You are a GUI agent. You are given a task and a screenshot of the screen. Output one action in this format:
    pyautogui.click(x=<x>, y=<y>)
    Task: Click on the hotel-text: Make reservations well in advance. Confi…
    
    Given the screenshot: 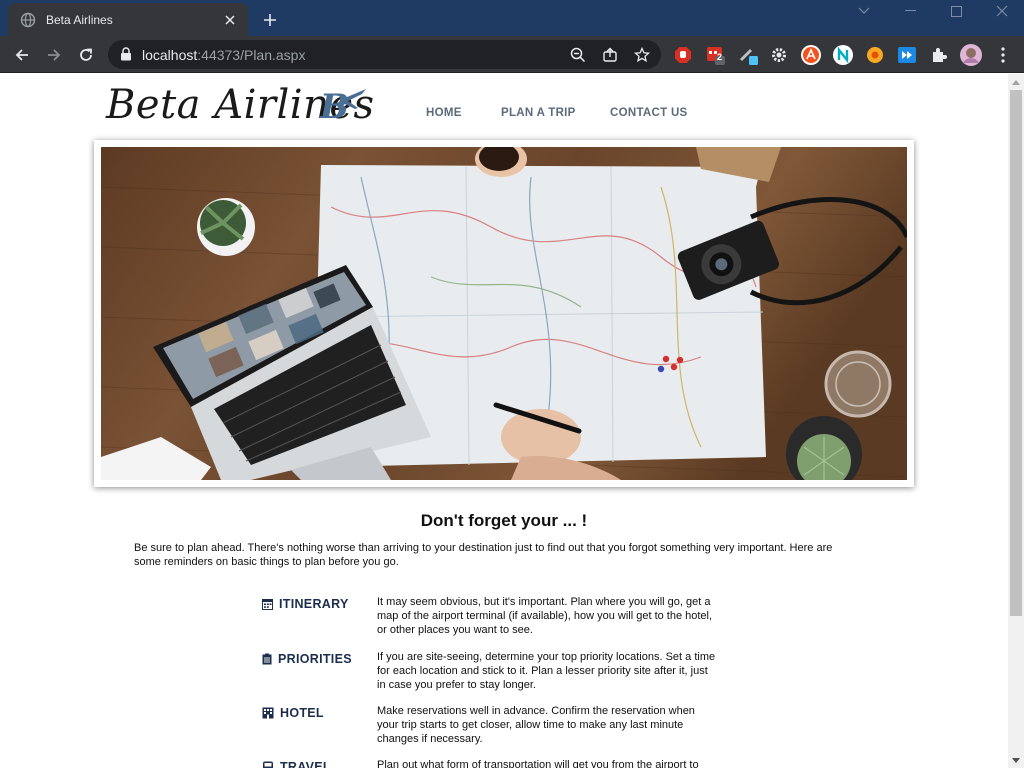 What is the action you would take?
    pyautogui.click(x=536, y=725)
    